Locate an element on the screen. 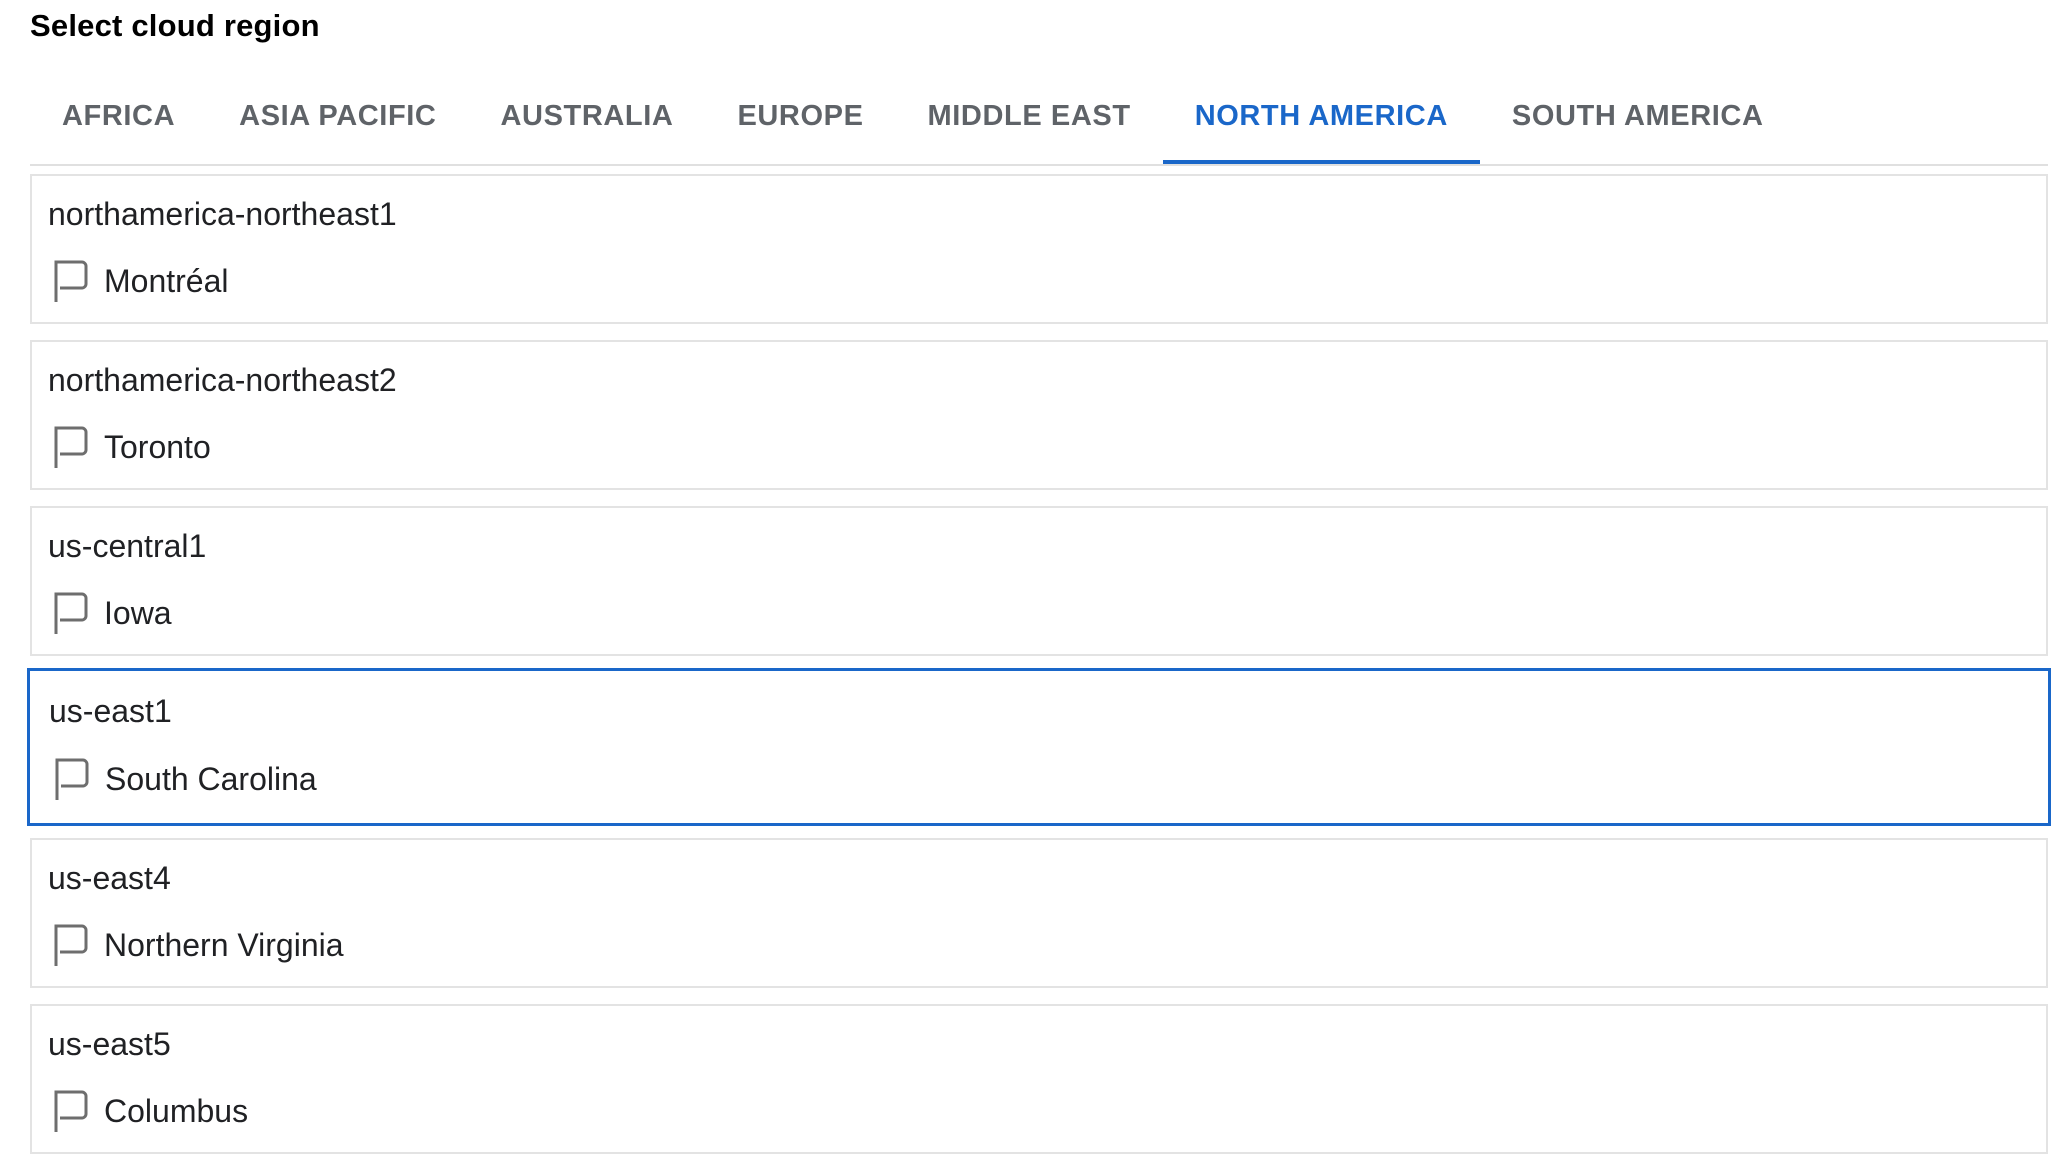  region-location: Montréal is located at coordinates (140, 281).